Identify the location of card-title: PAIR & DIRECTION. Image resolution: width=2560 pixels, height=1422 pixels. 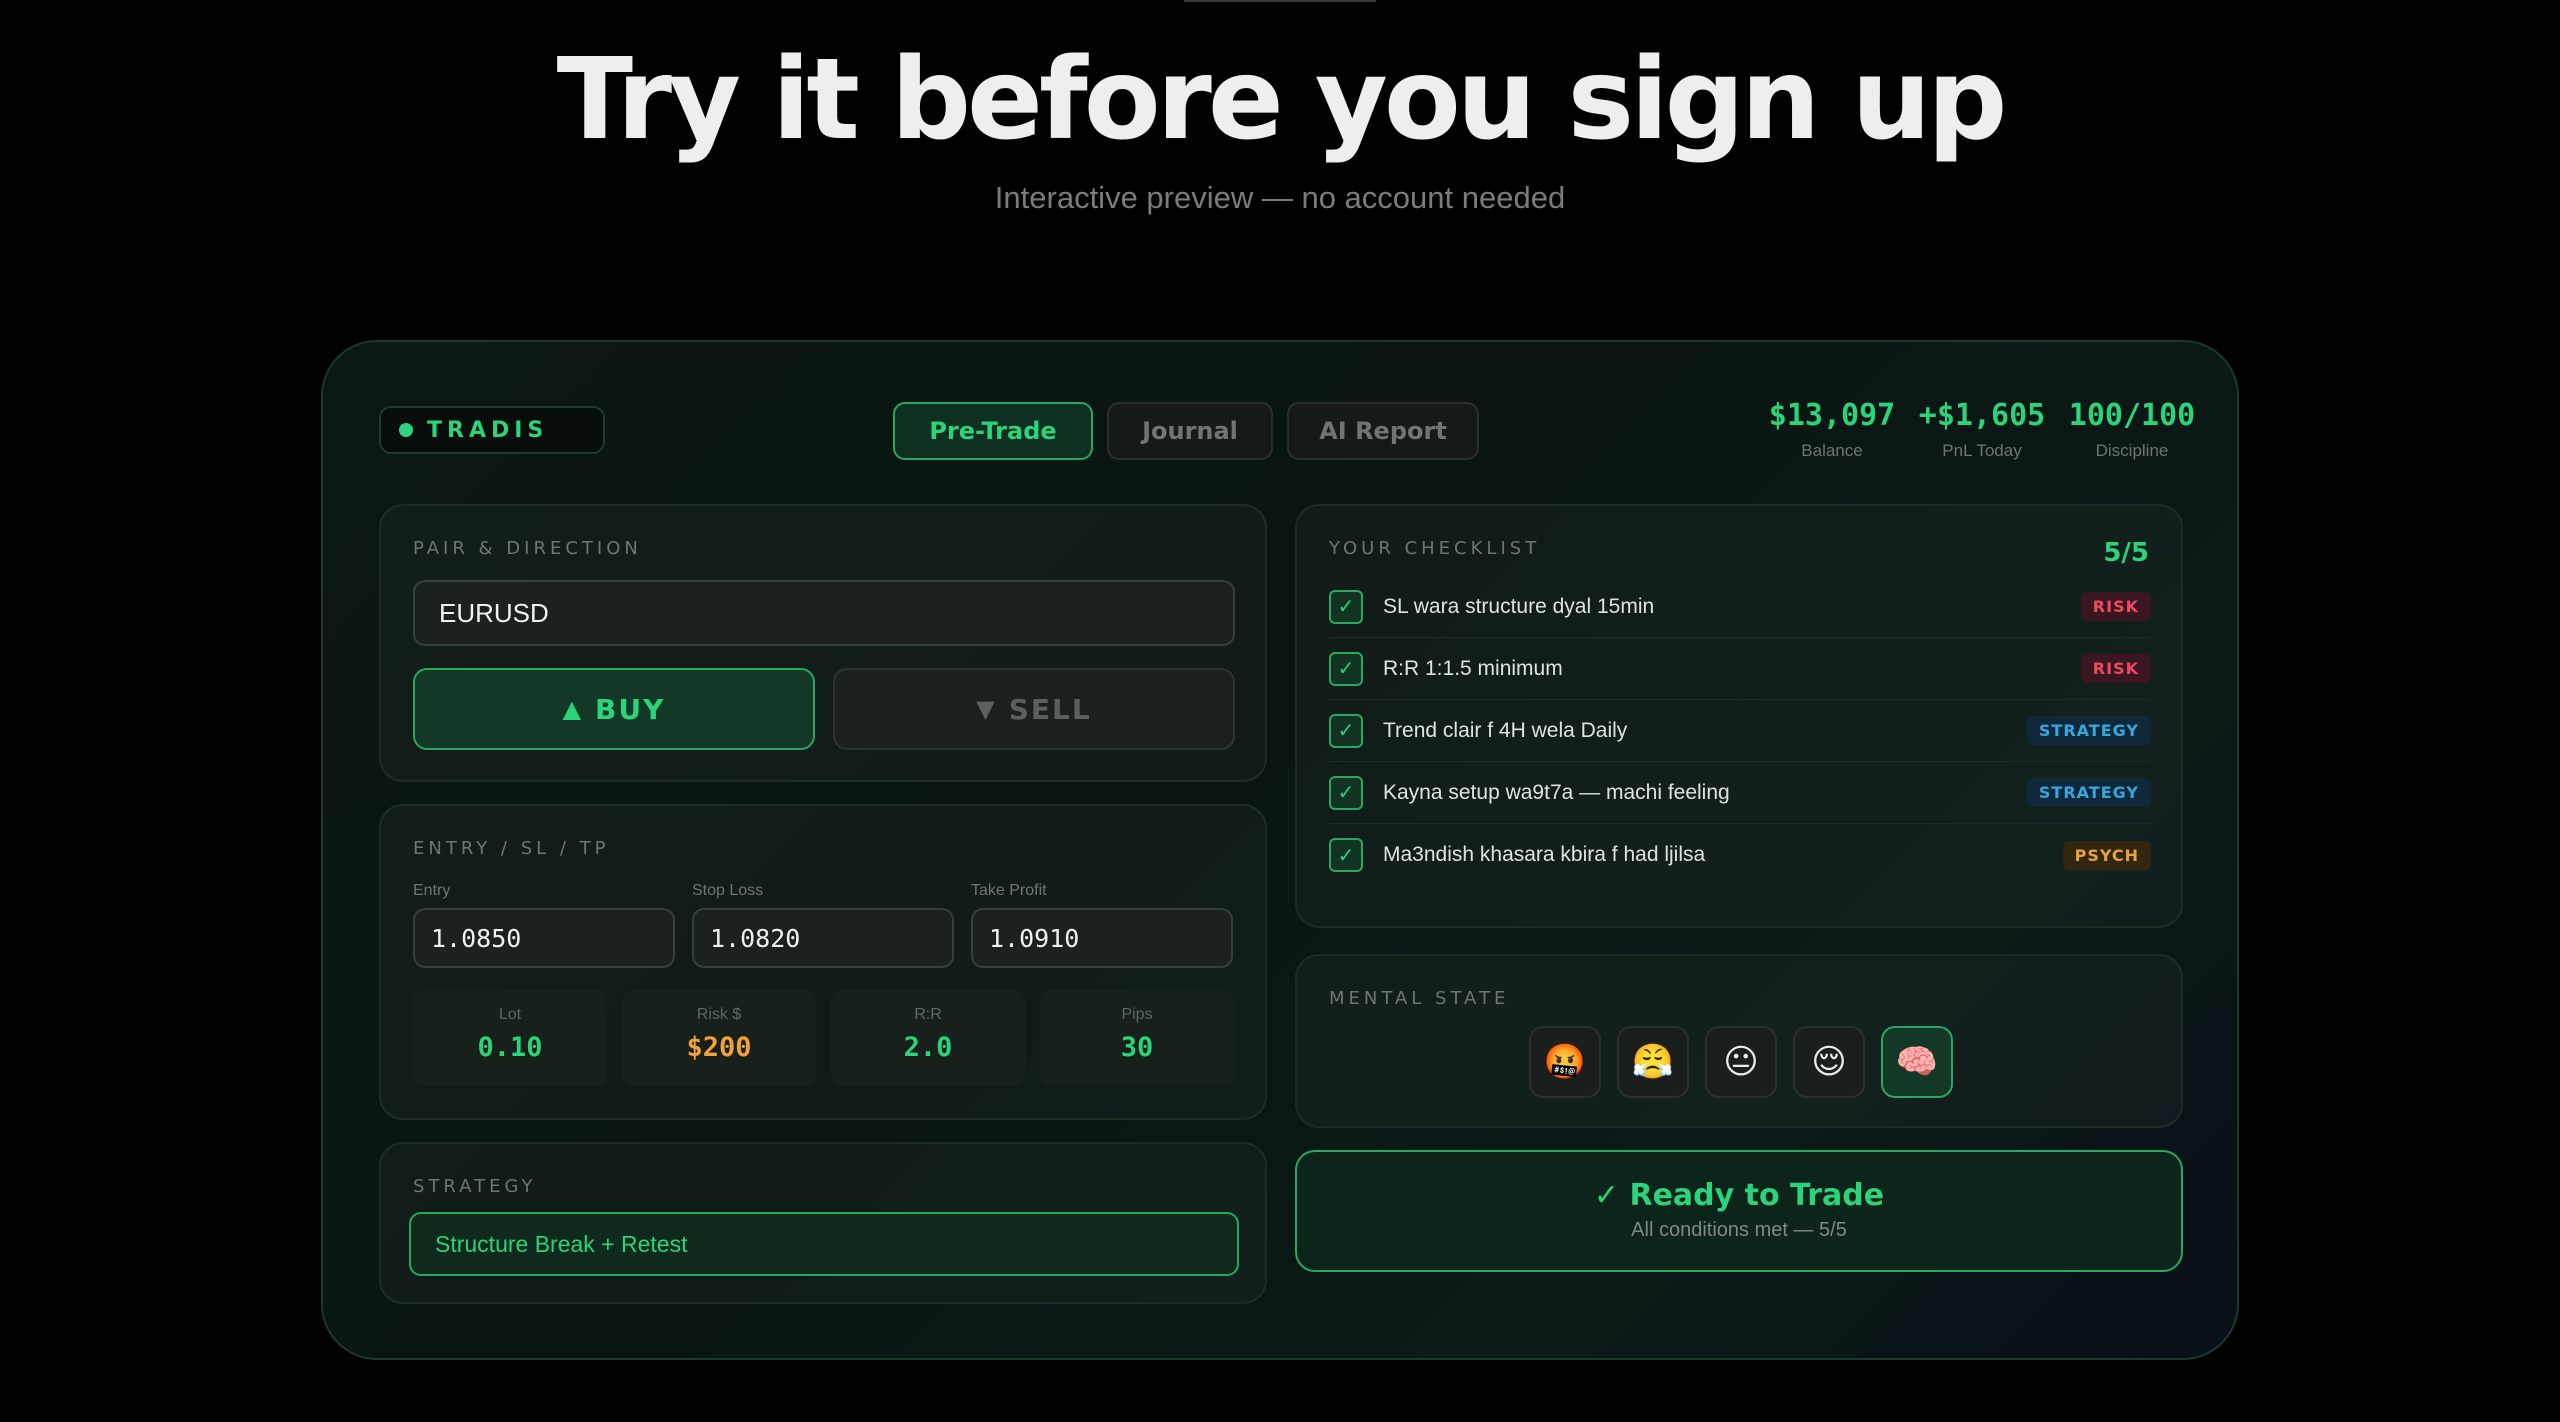
(527, 548).